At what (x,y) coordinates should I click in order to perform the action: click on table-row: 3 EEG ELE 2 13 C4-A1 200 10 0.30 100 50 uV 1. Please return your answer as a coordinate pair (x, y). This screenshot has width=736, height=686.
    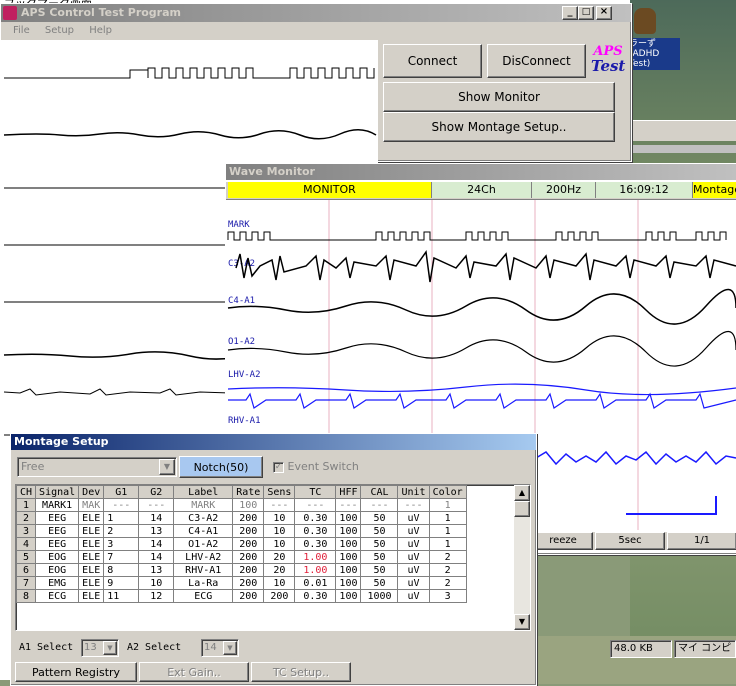
    Looking at the image, I should click on (241, 531).